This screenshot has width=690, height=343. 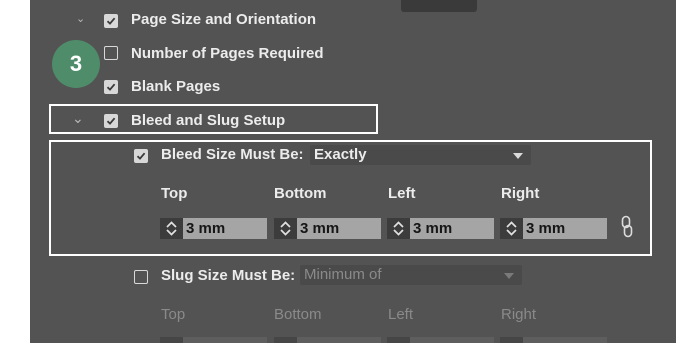 I want to click on blank-pages-checkbox, so click(x=111, y=87).